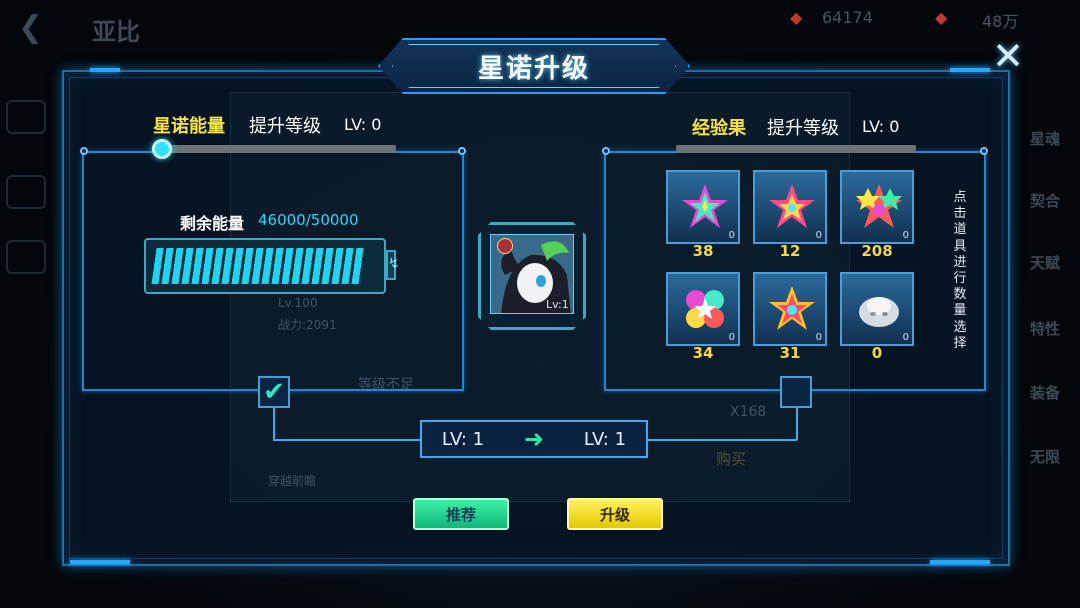  Describe the element at coordinates (258, 266) in the screenshot. I see `energy-battery-fill` at that location.